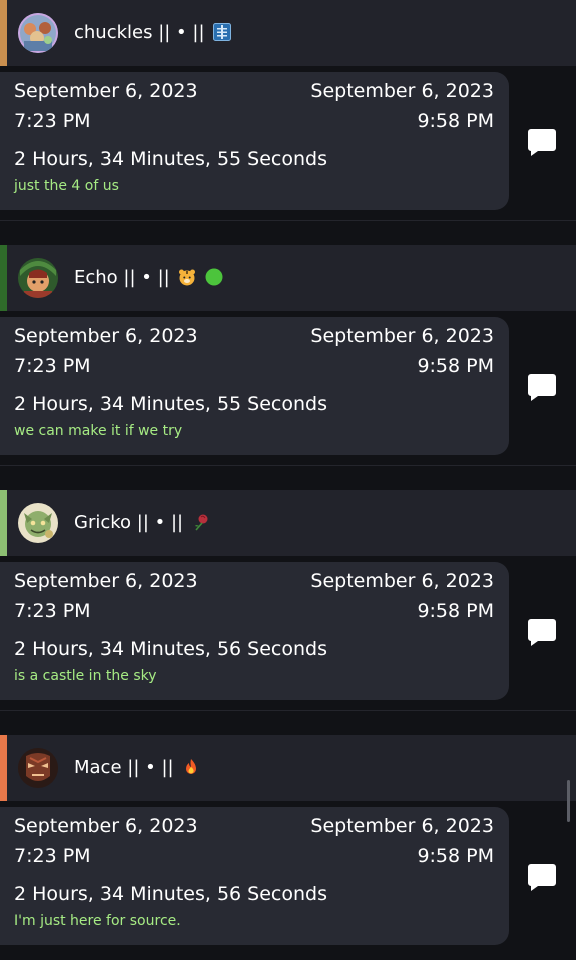 The height and width of the screenshot is (960, 576). Describe the element at coordinates (288, 523) in the screenshot. I see `member-header: Gricko || • ||` at that location.